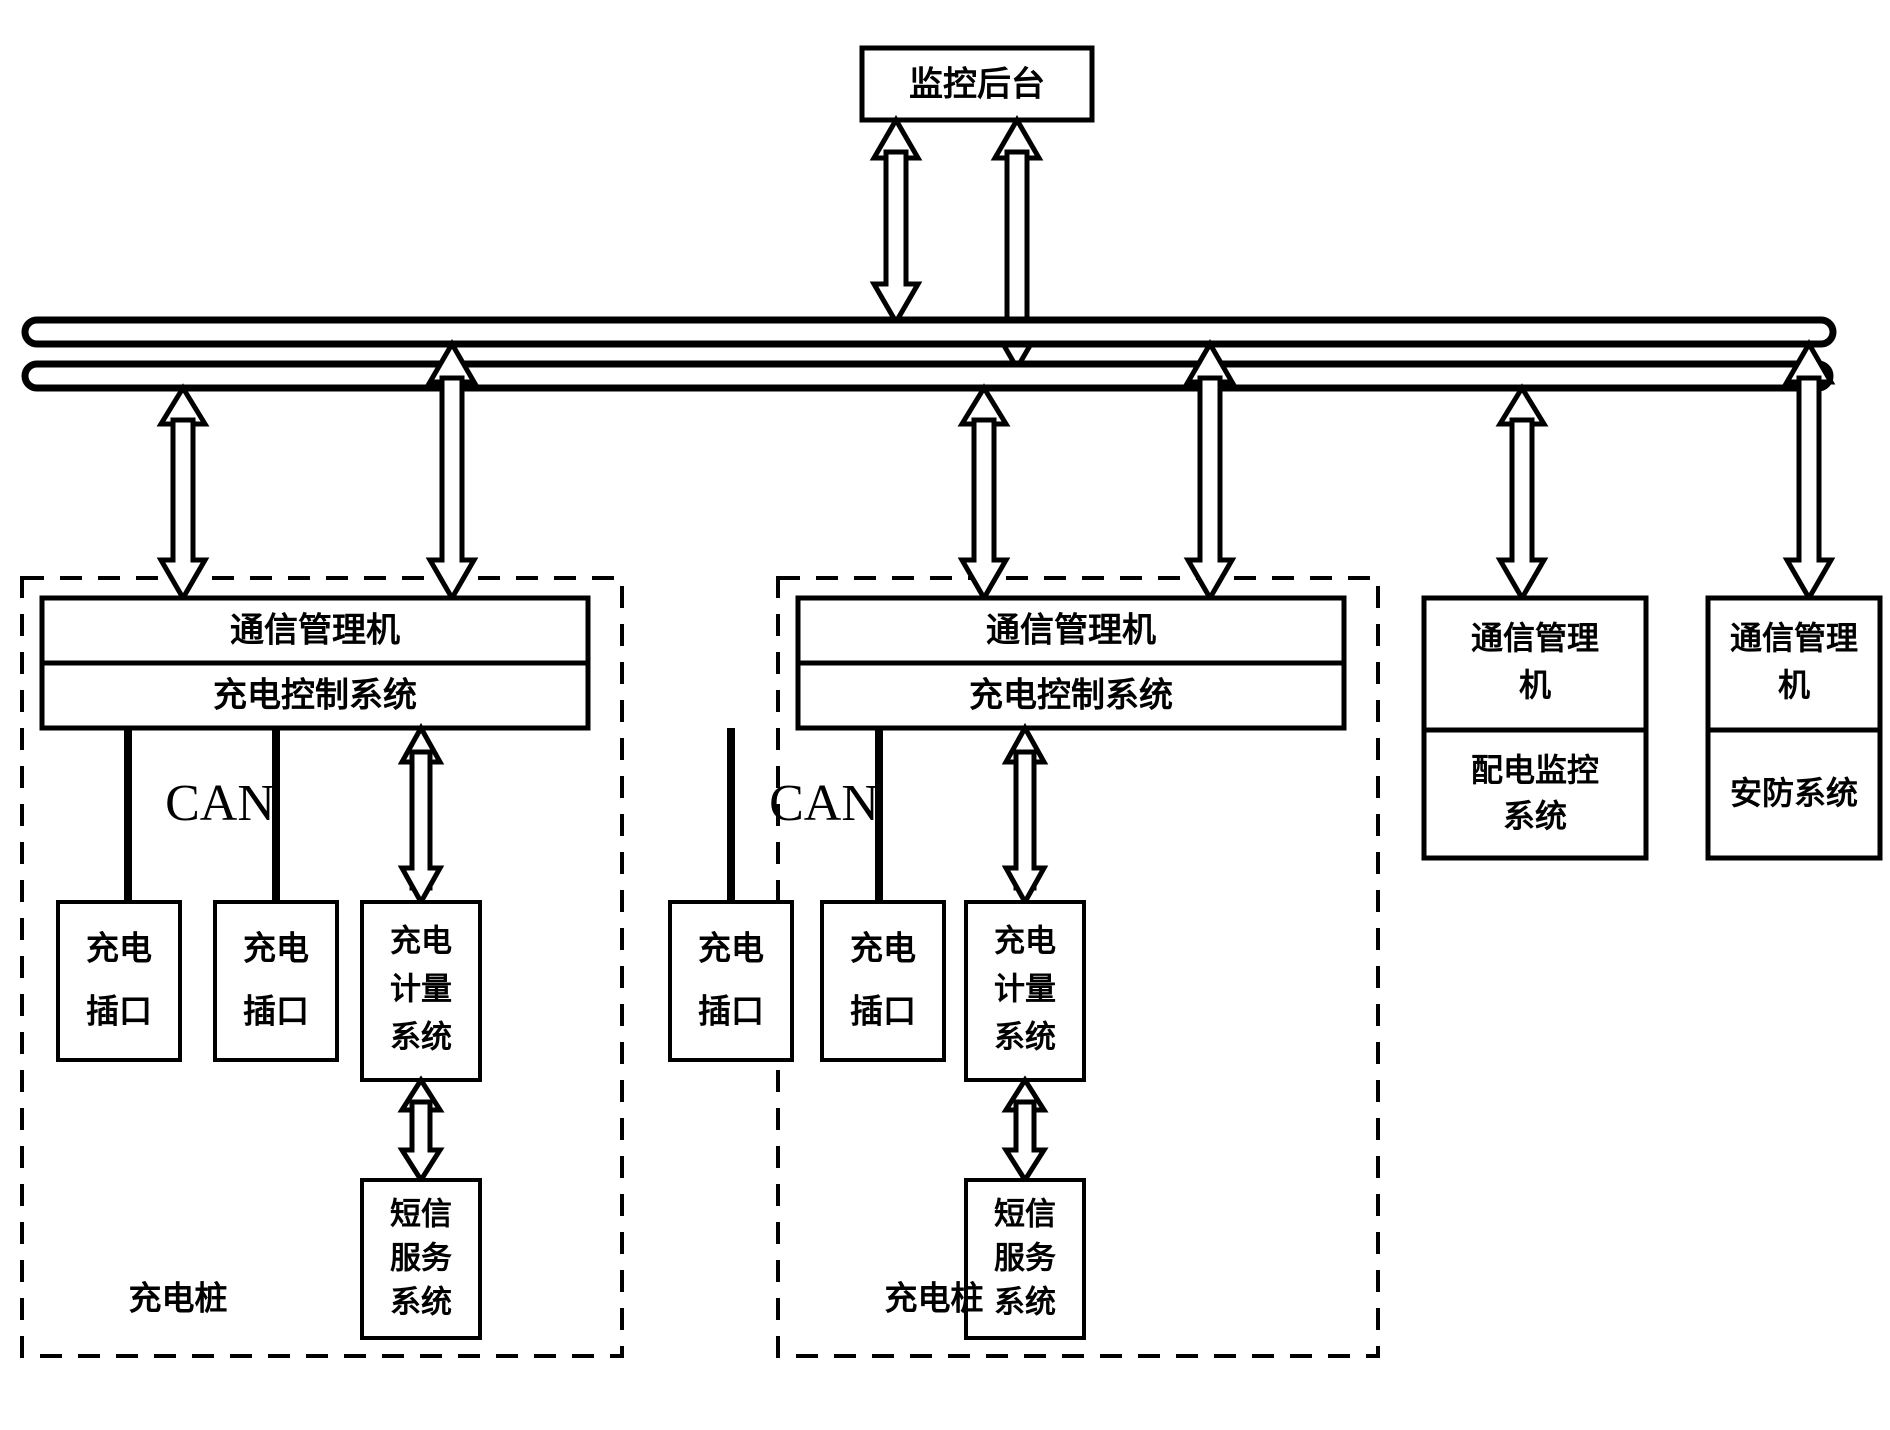  Describe the element at coordinates (1535, 685) in the screenshot. I see `distribution-comm-manager-line2: 机` at that location.